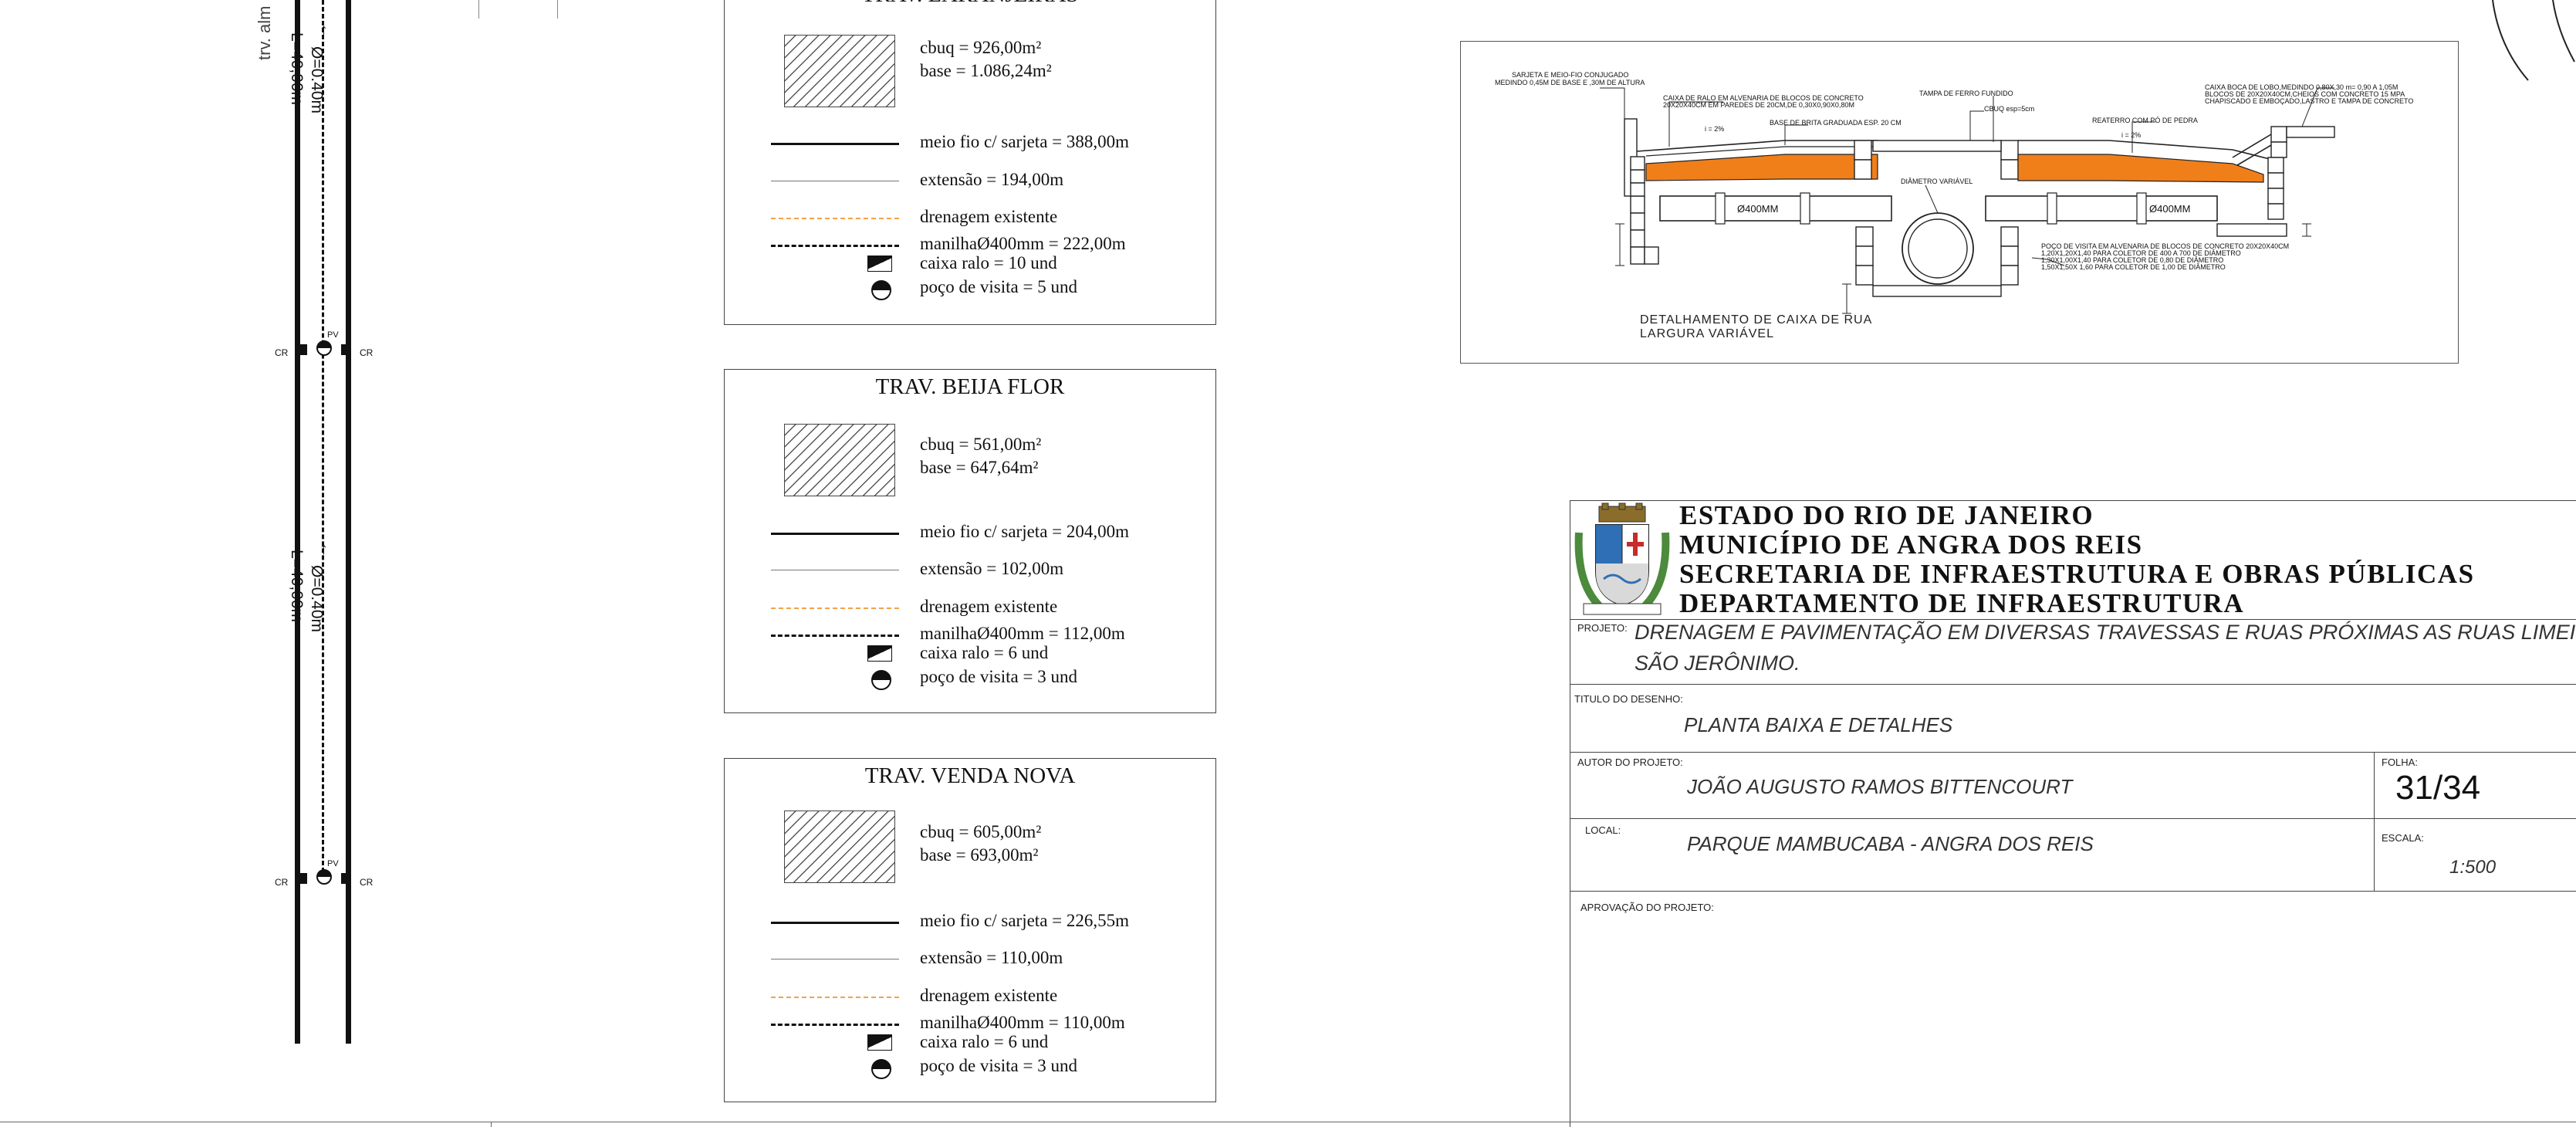  I want to click on divider-after-autor, so click(2073, 819).